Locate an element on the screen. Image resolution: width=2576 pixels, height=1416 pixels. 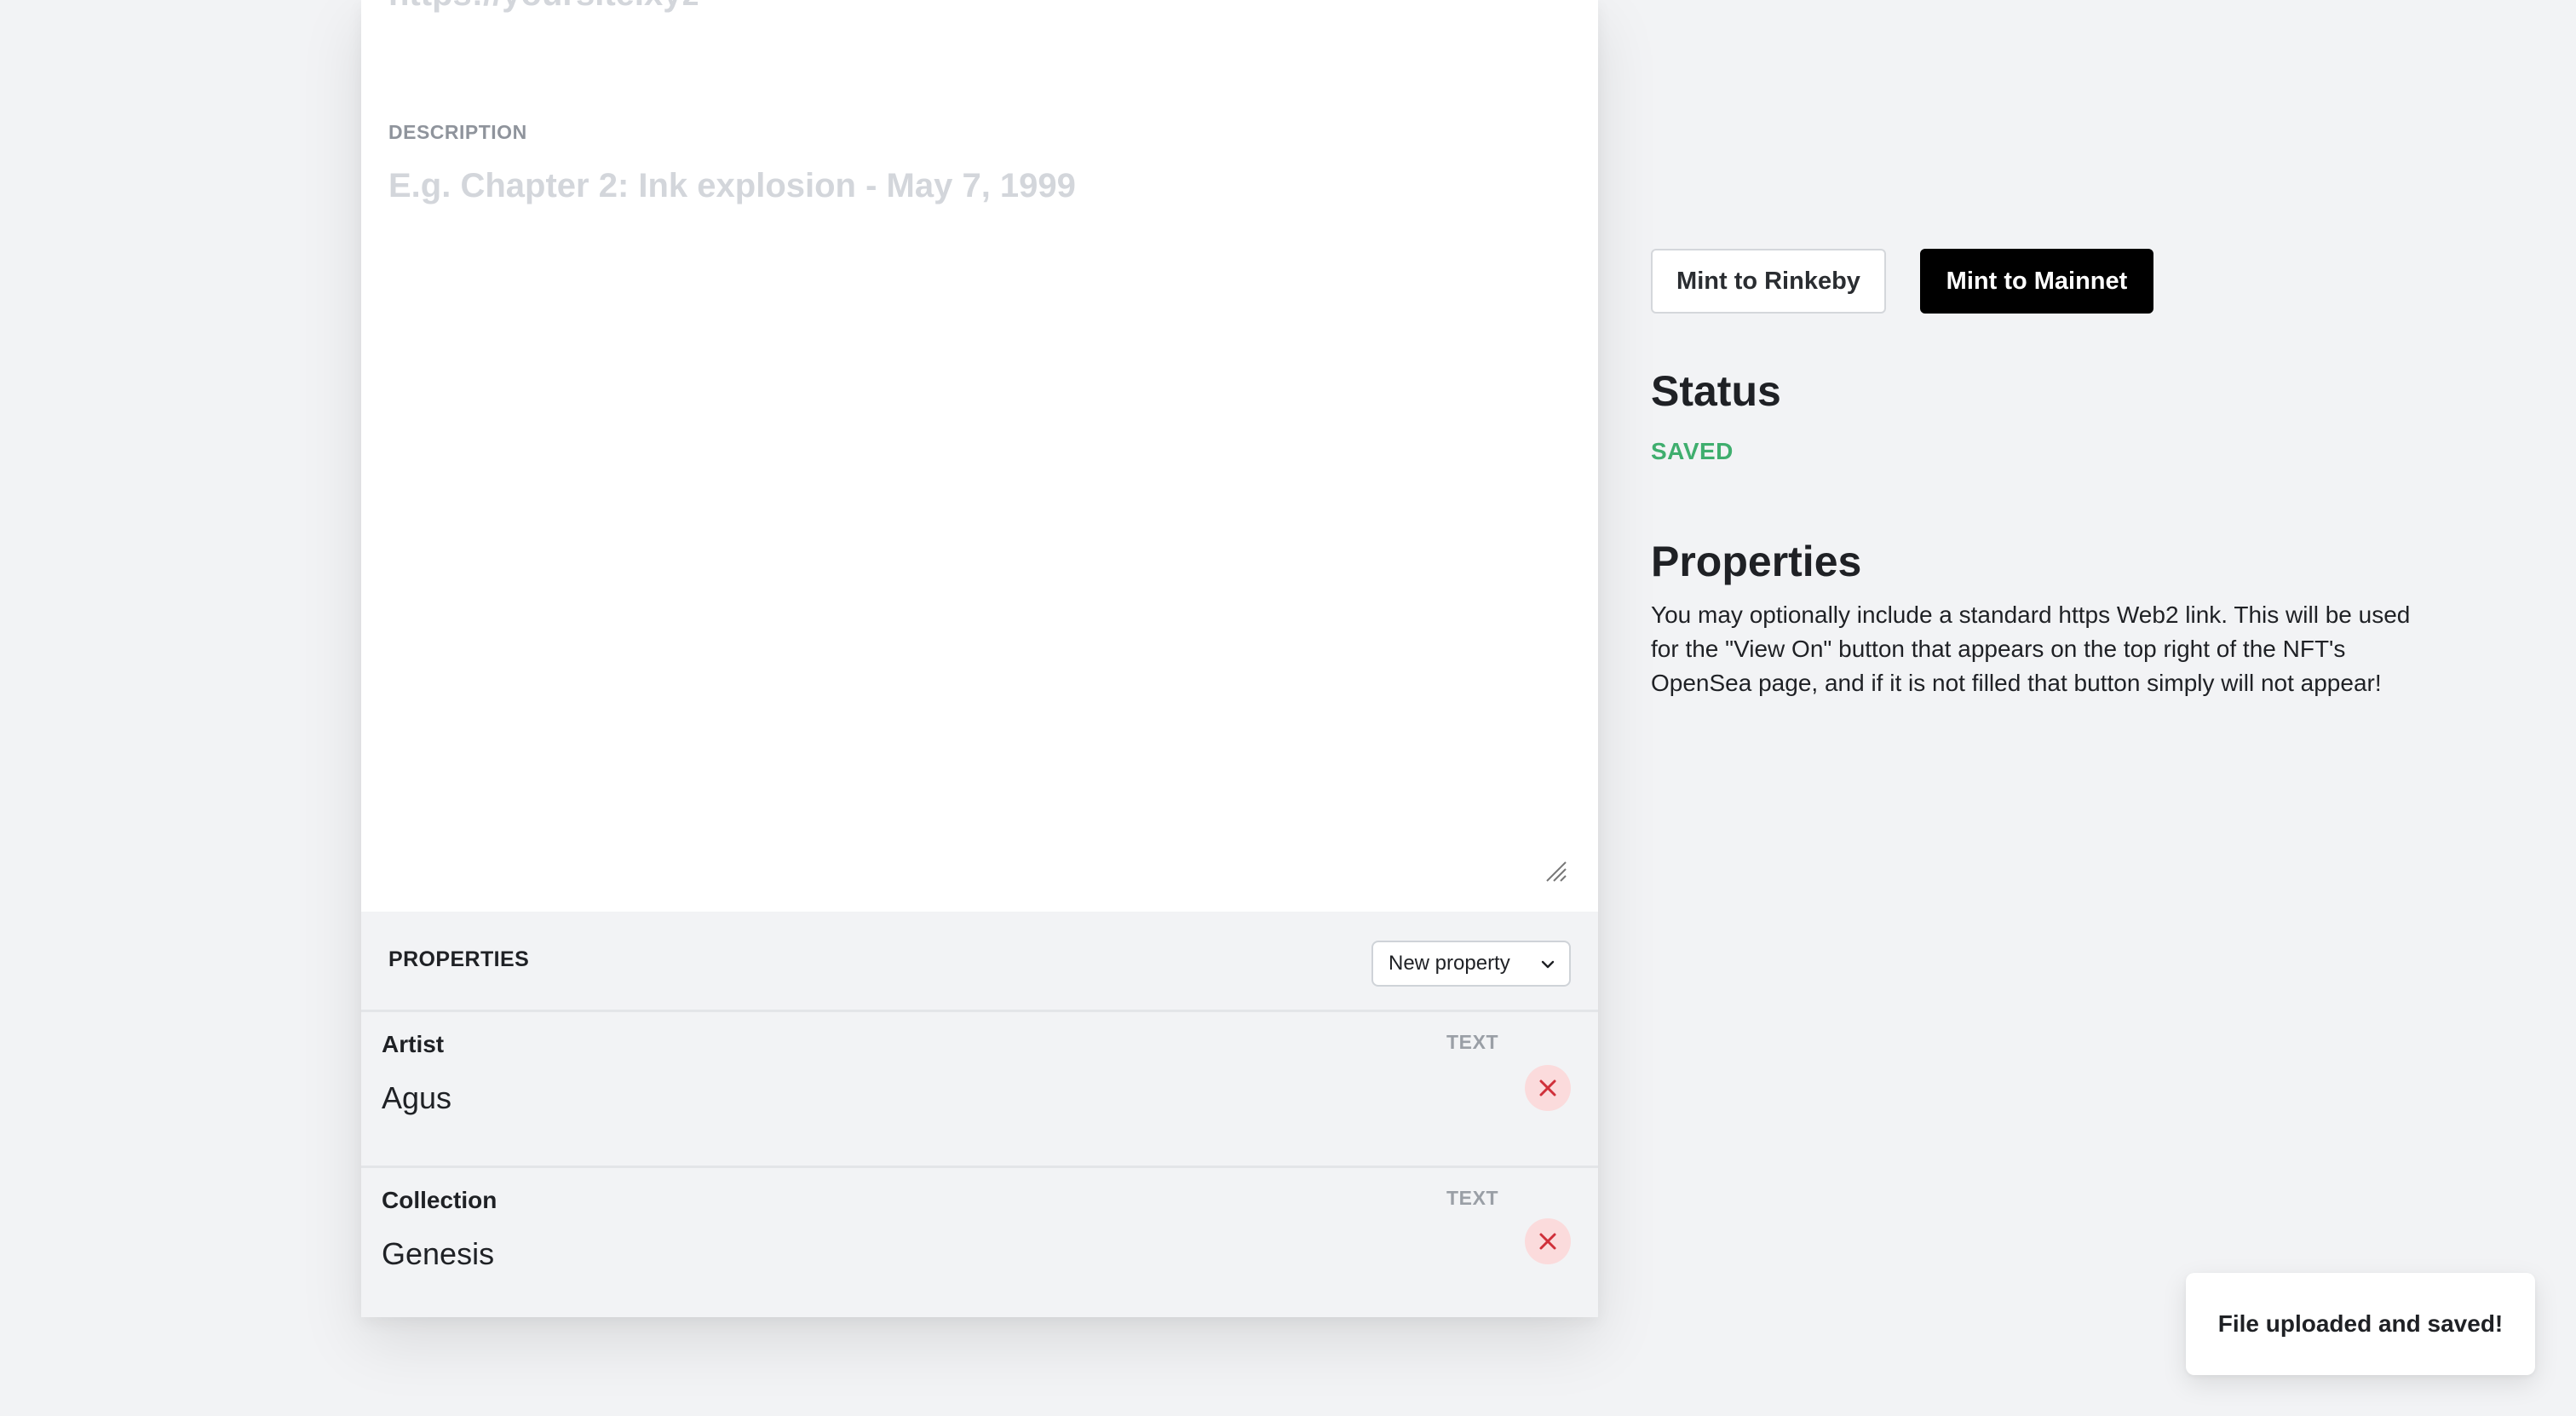
mint-to-rinkeby-button: Mint to Rinkeby is located at coordinates (1769, 281).